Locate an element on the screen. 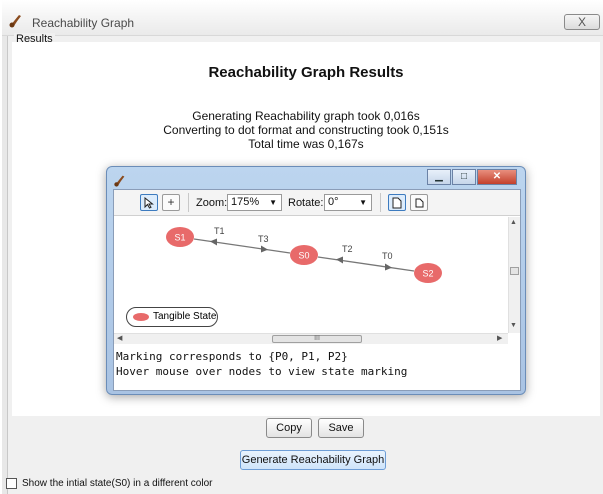 This screenshot has width=603, height=494. transition-label-t0: T0 is located at coordinates (387, 256).